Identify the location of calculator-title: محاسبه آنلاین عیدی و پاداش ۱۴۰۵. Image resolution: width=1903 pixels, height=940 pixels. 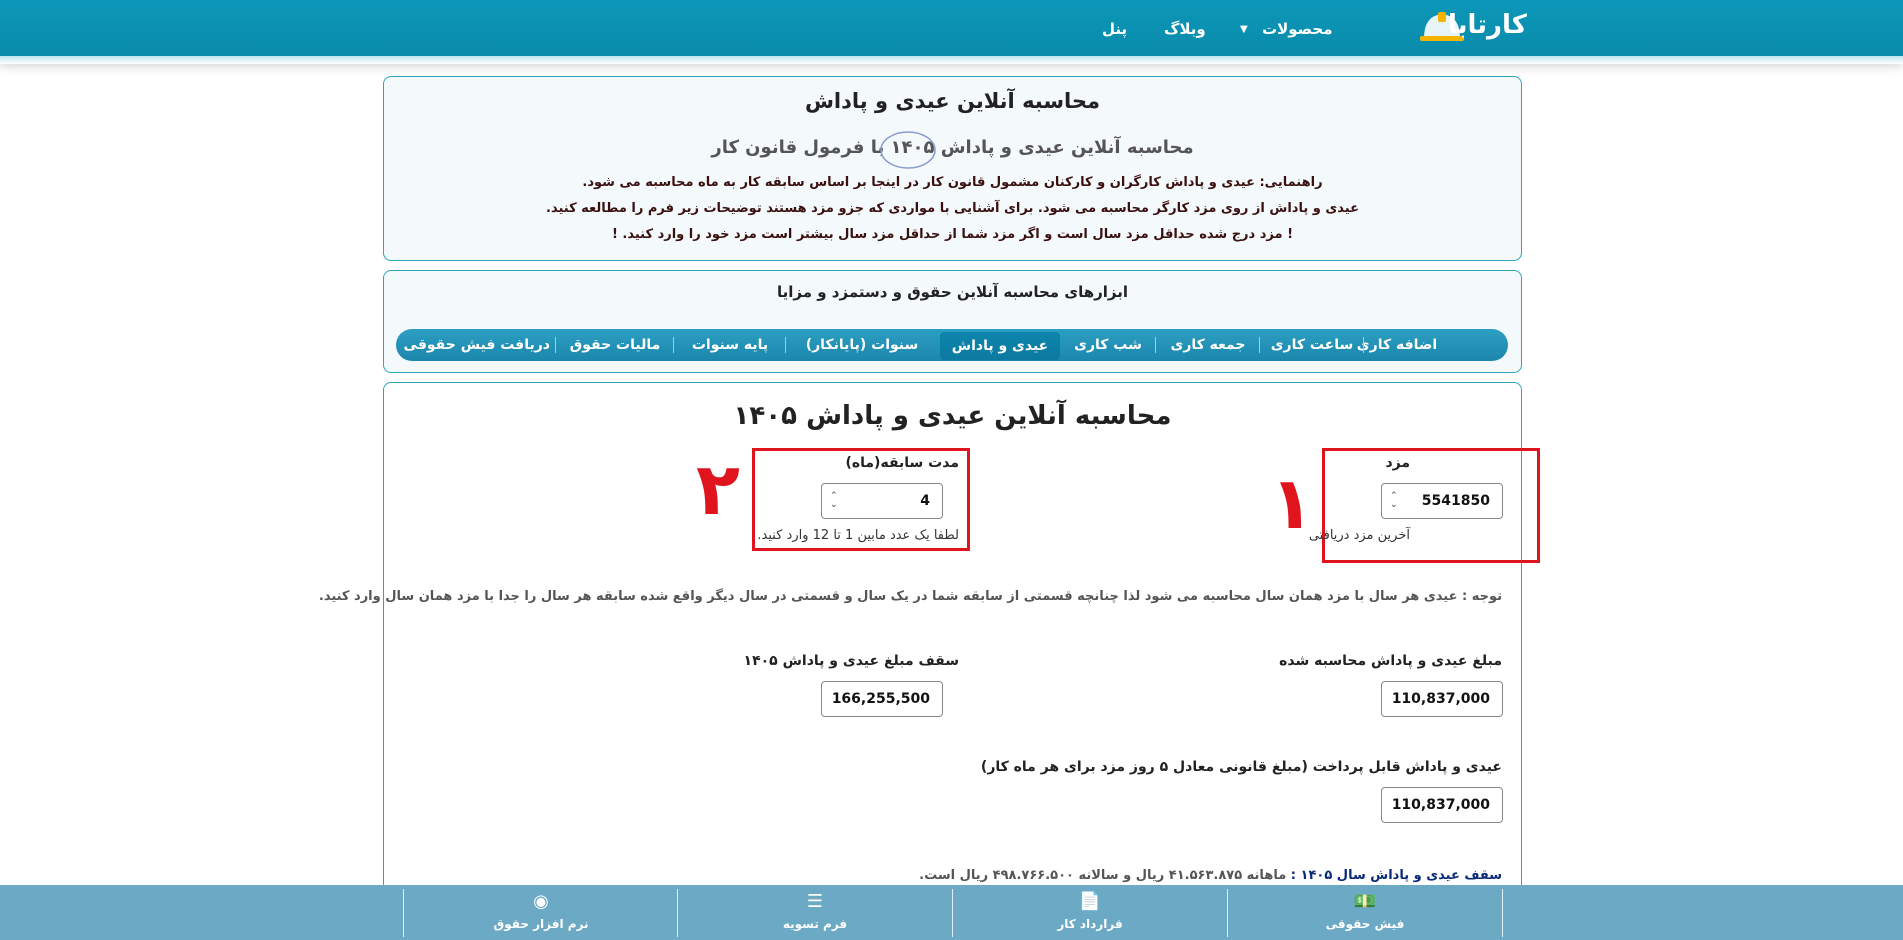
(952, 416).